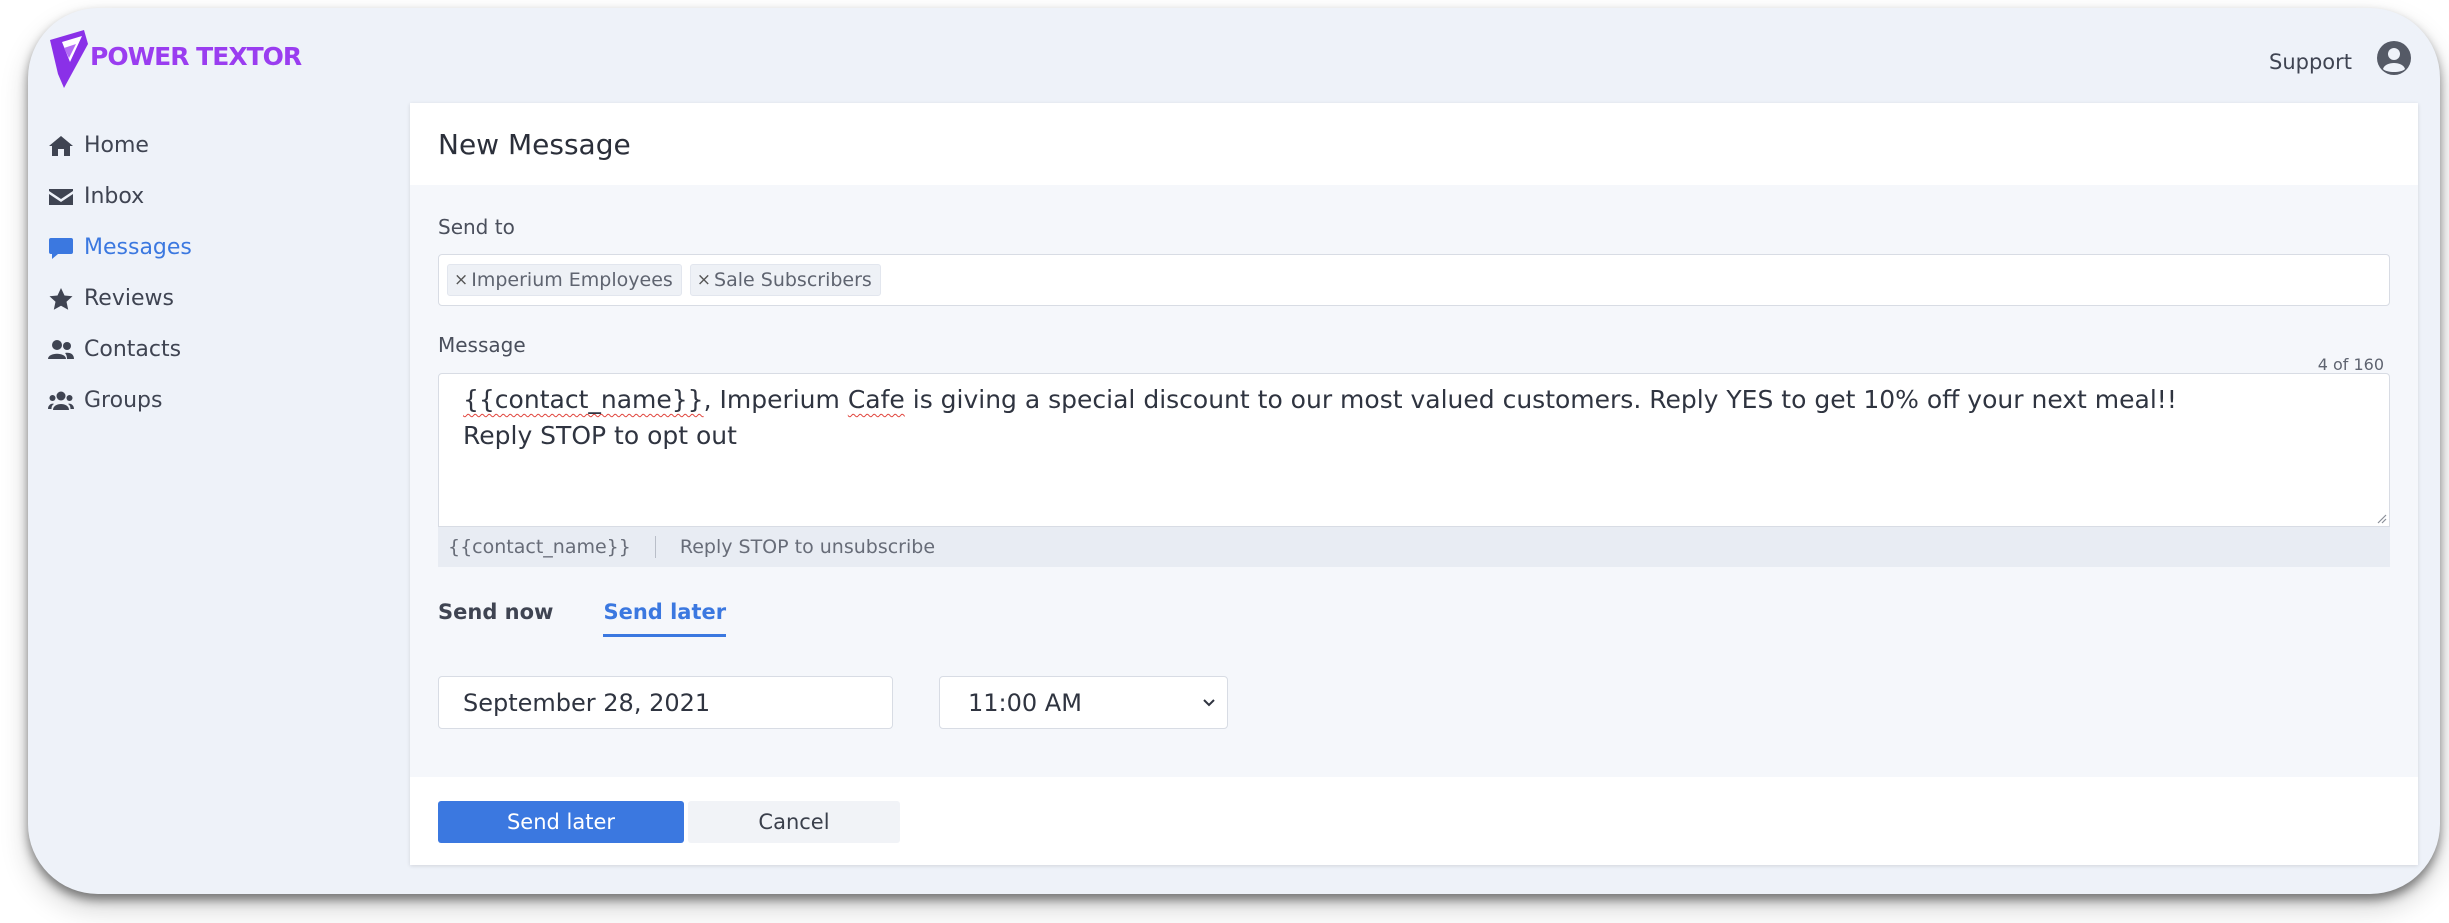 This screenshot has height=923, width=2449. What do you see at coordinates (138, 247) in the screenshot?
I see `sidebar-item-label: Messages` at bounding box center [138, 247].